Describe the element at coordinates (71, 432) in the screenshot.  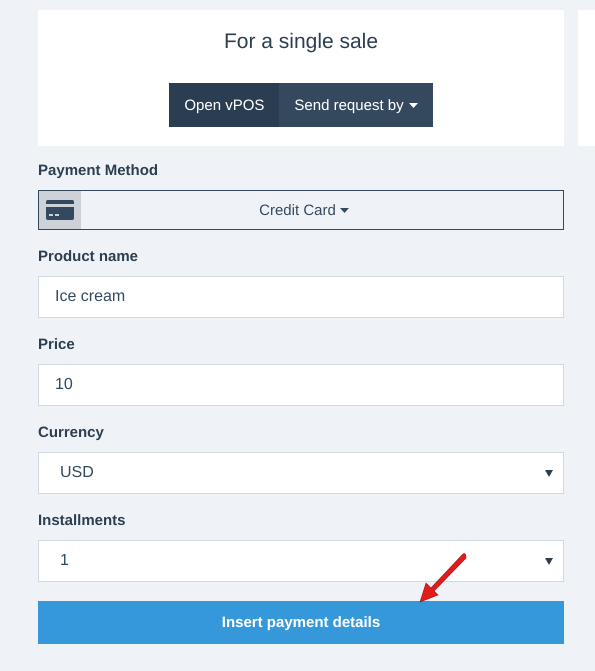
I see `field-label: Currency` at that location.